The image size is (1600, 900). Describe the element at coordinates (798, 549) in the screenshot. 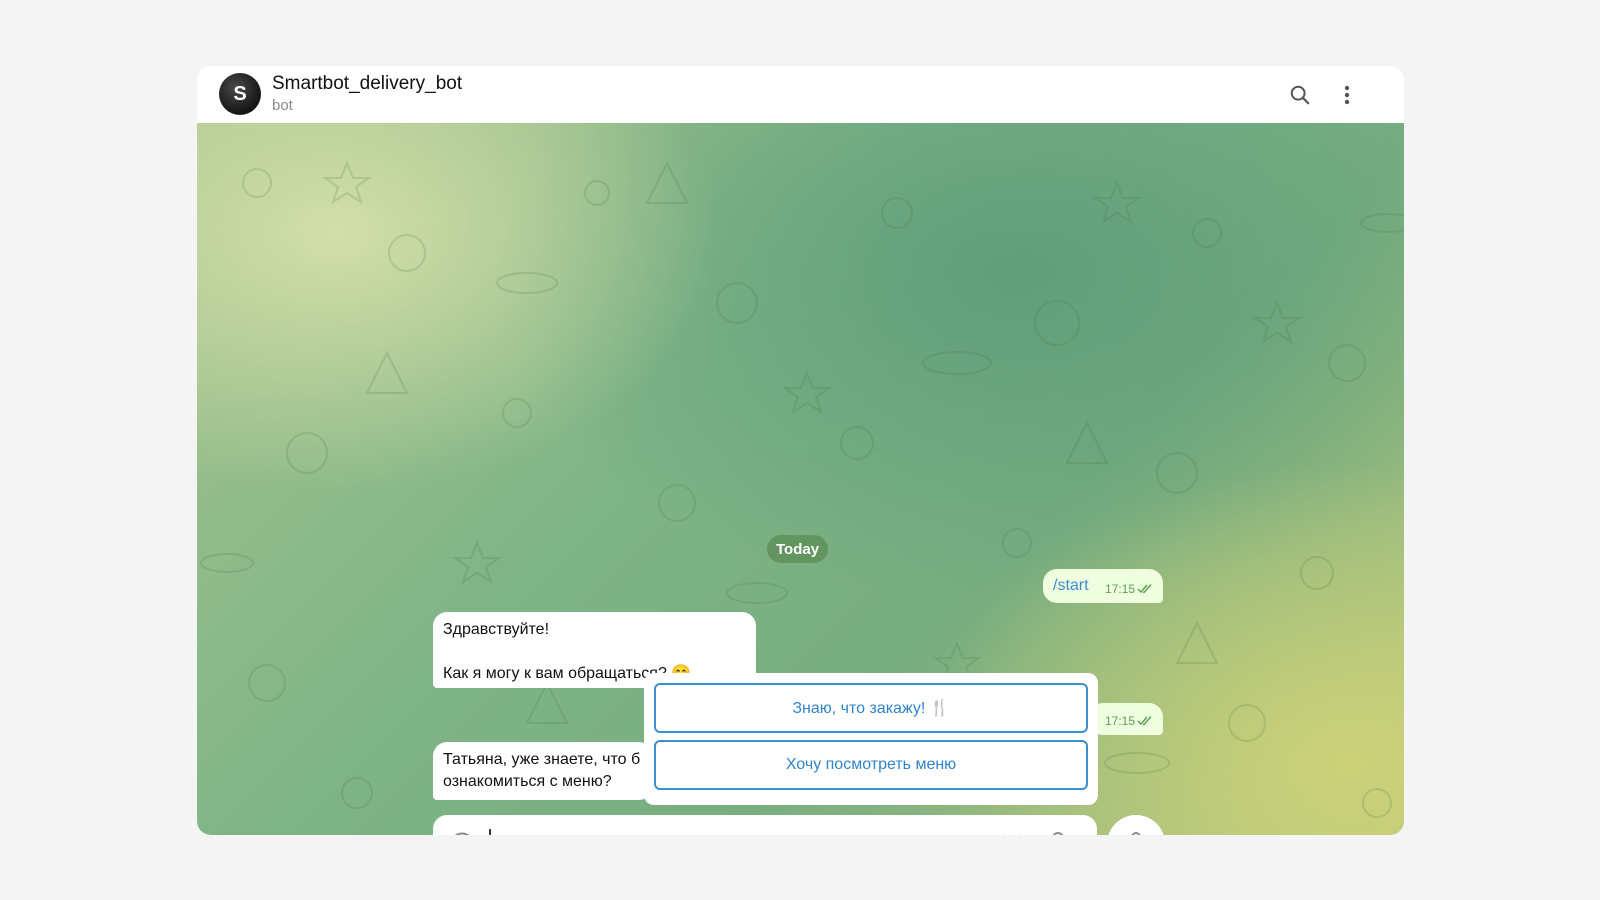

I see `date-separator: Today` at that location.